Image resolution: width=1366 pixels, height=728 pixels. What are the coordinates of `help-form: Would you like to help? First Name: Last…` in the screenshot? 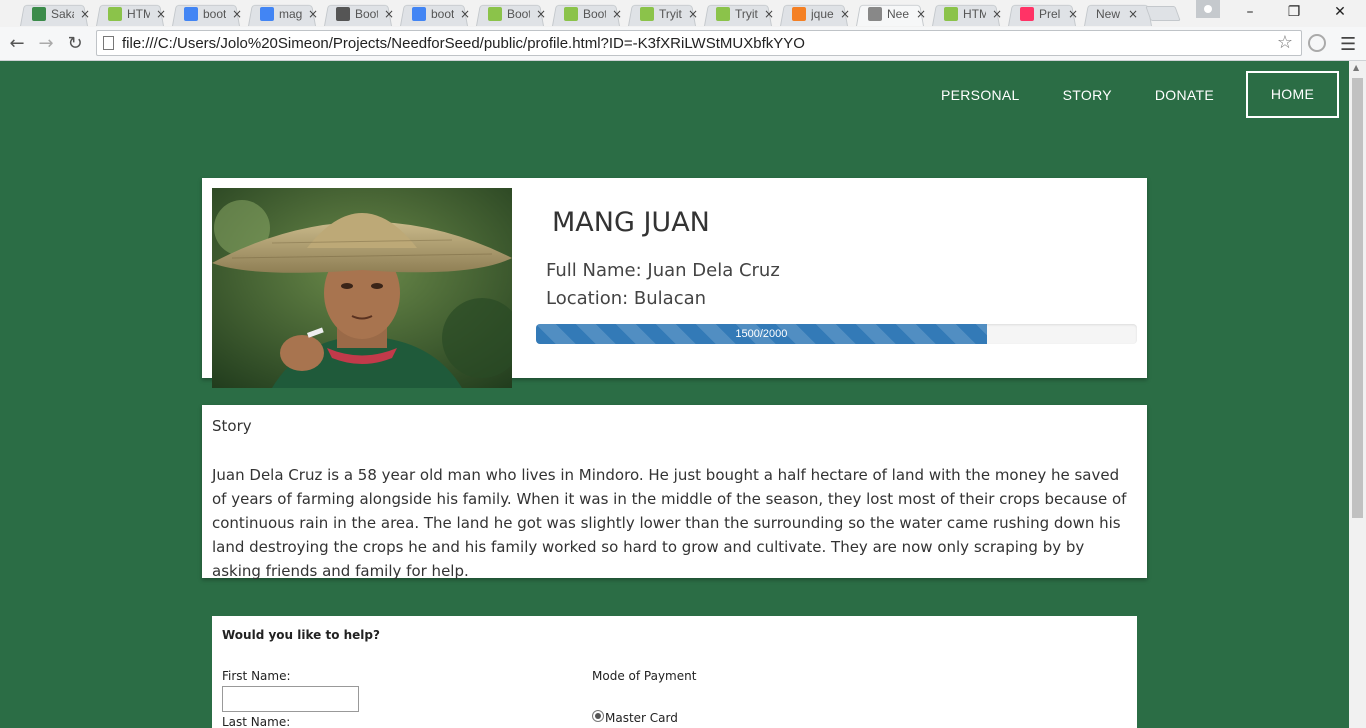 It's located at (674, 672).